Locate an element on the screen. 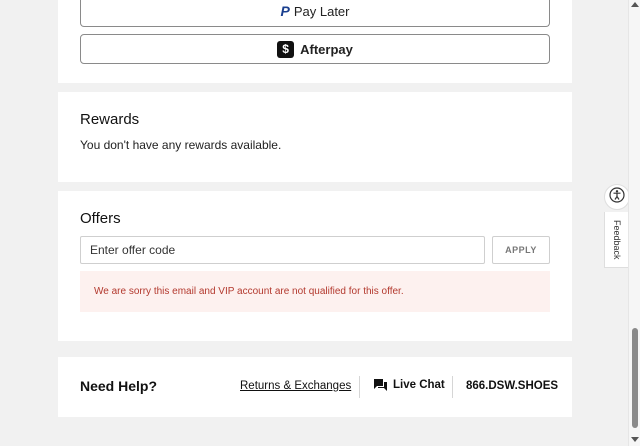 This screenshot has height=446, width=640. paylater-label: Pay Later is located at coordinates (321, 11).